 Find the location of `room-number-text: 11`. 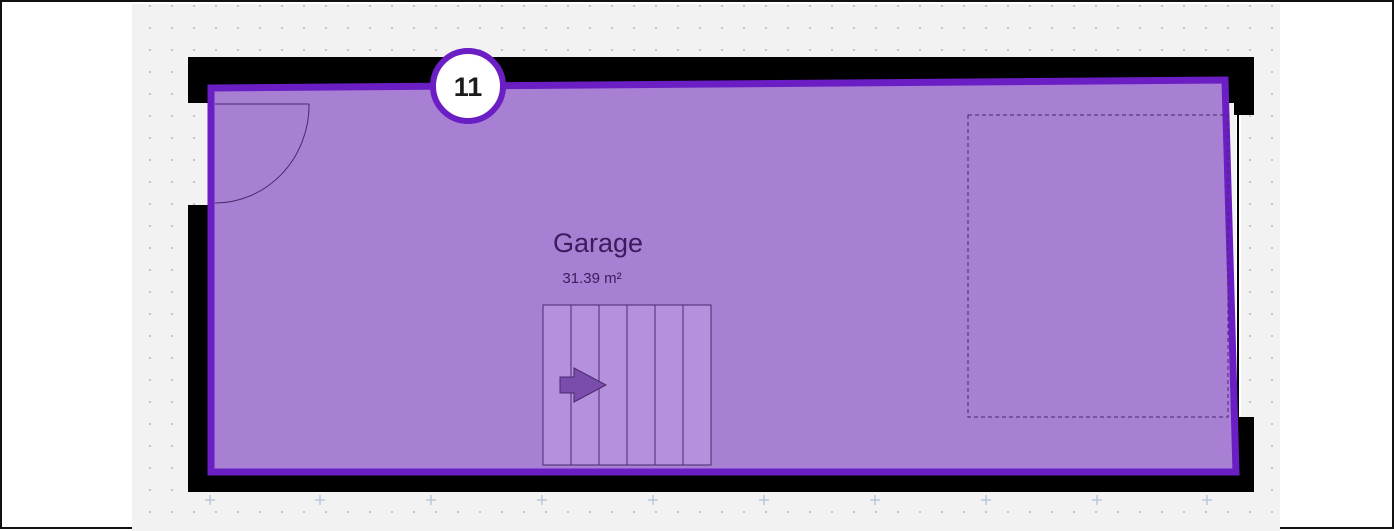

room-number-text: 11 is located at coordinates (468, 87).